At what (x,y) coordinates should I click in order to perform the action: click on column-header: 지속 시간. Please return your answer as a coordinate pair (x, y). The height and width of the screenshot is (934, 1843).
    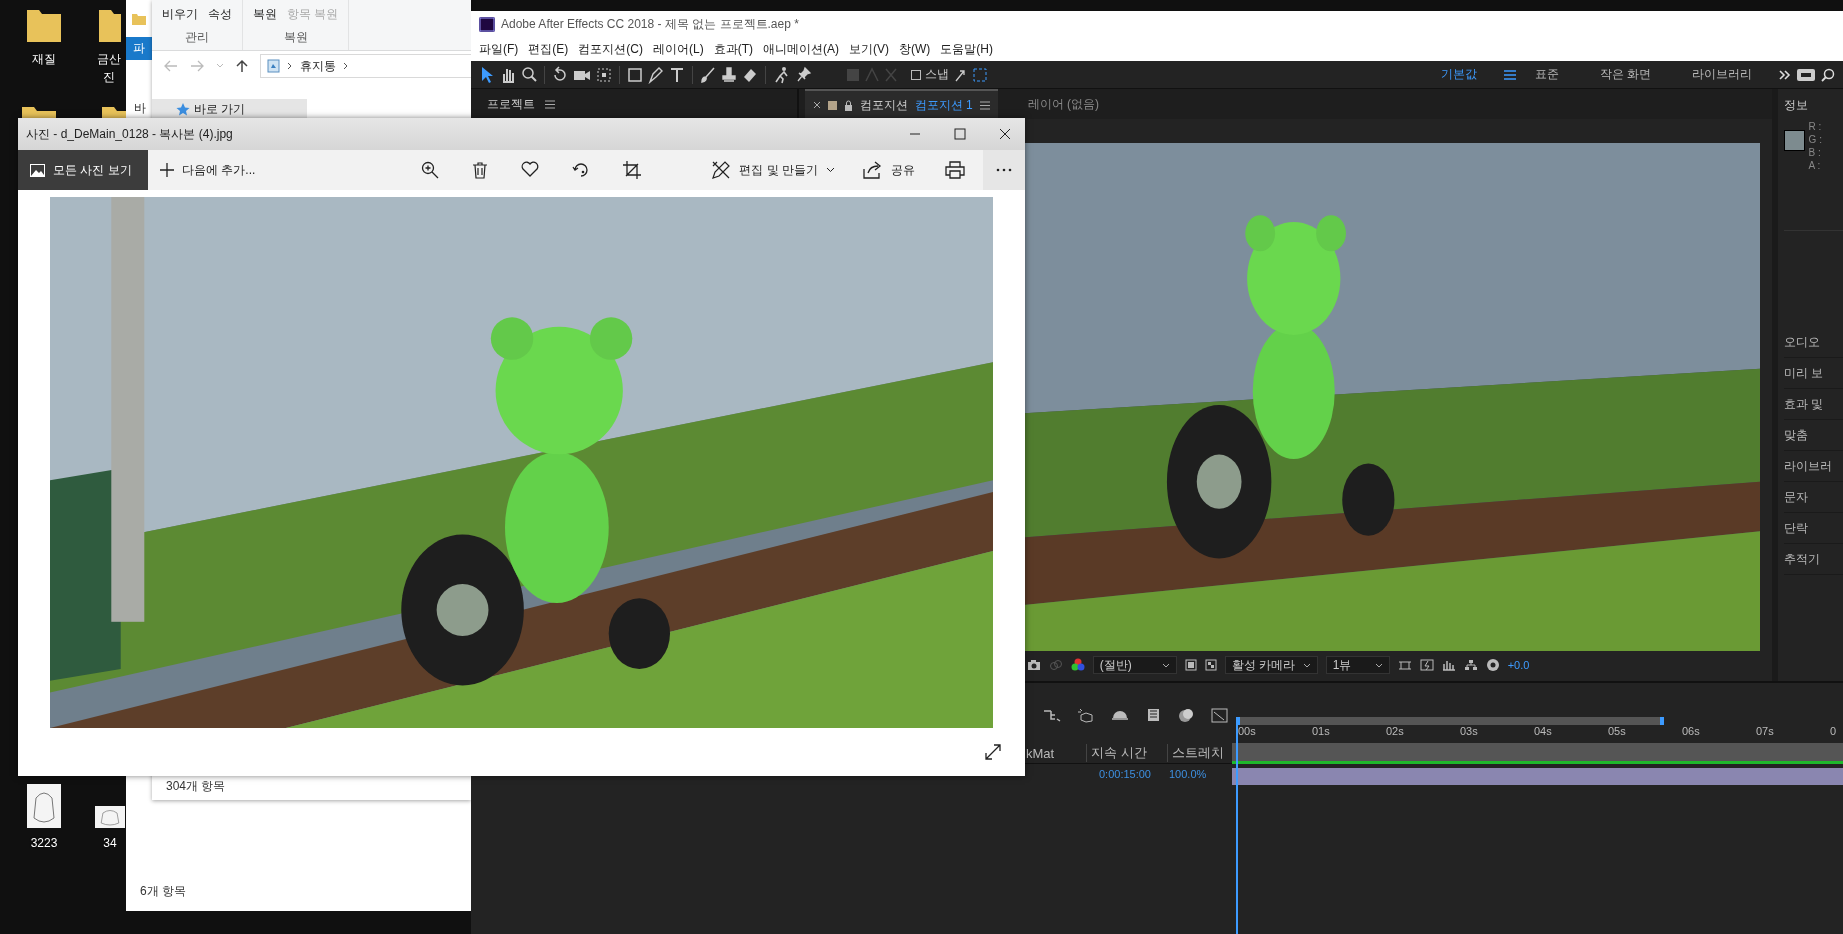
    Looking at the image, I should click on (1123, 753).